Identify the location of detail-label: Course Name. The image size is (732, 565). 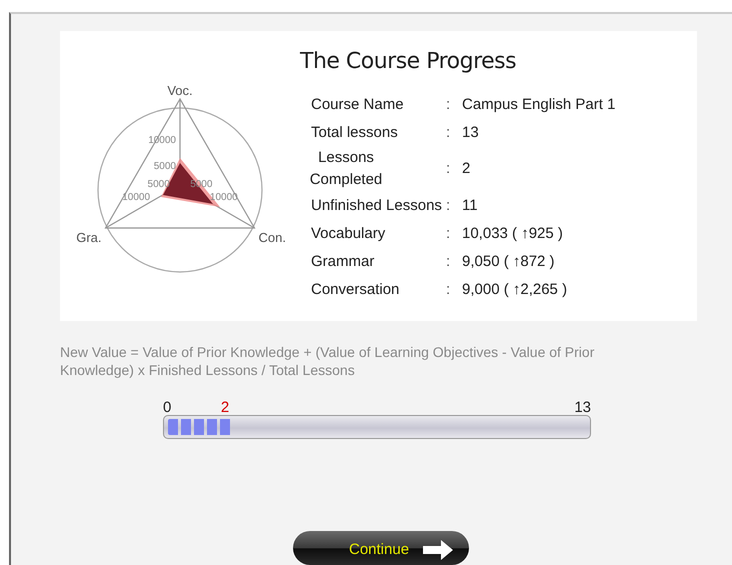
(357, 105).